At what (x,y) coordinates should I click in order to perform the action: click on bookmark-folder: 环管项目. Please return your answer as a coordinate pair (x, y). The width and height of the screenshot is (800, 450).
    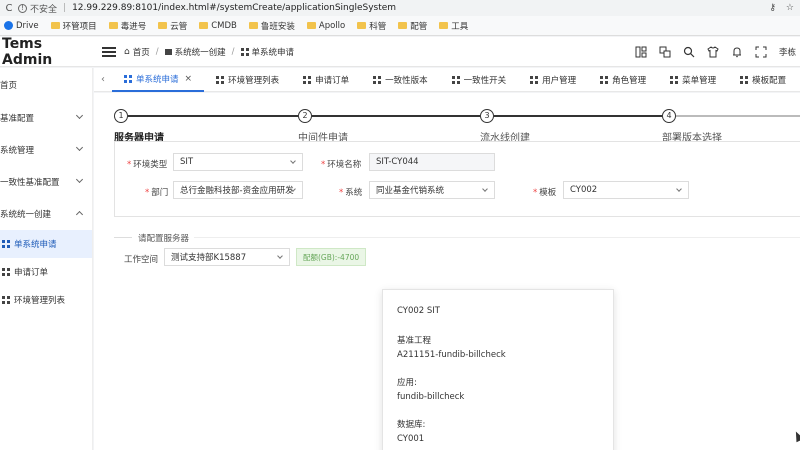
    Looking at the image, I should click on (73, 26).